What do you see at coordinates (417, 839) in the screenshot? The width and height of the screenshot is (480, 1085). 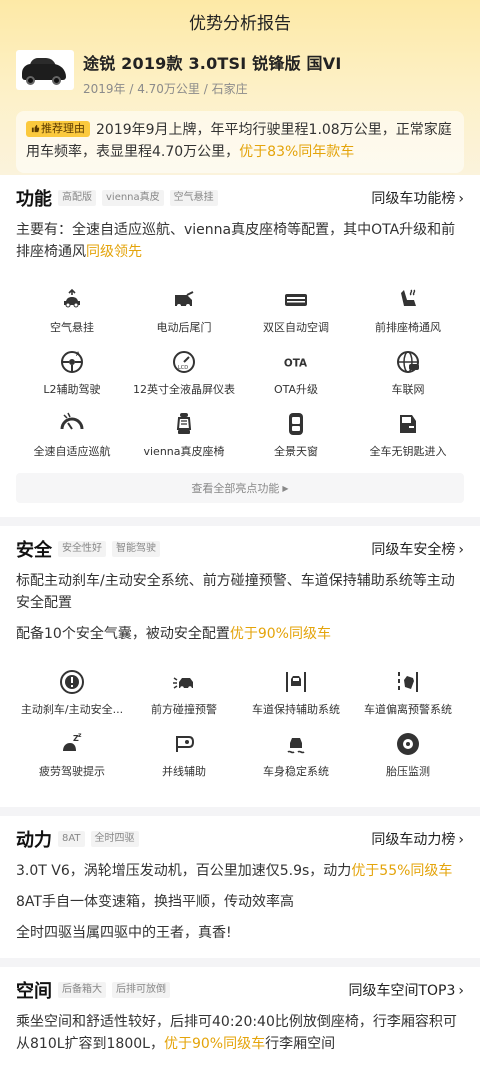 I see `power-rank-link: 同级车动力榜 ›` at bounding box center [417, 839].